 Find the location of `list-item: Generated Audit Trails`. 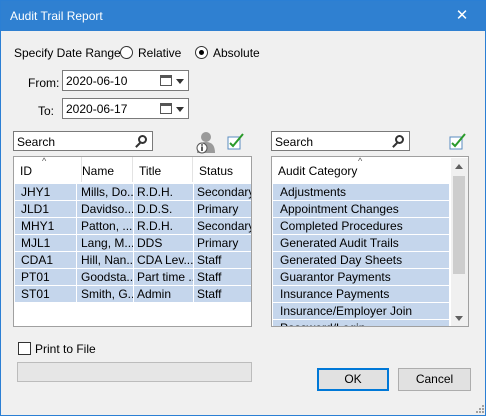

list-item: Generated Audit Trails is located at coordinates (361, 243).